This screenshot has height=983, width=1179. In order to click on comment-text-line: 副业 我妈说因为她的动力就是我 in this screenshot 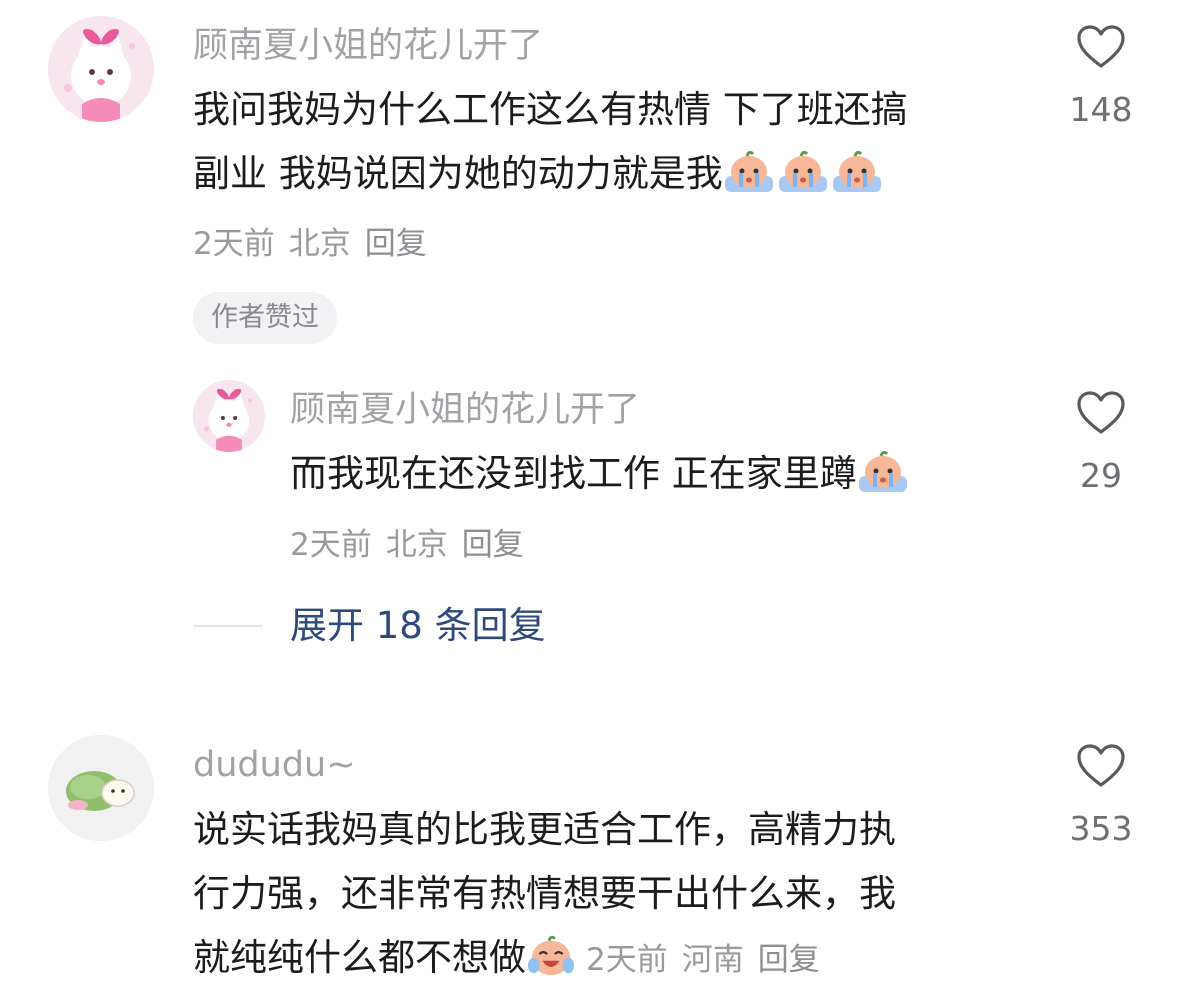, I will do `click(550, 174)`.